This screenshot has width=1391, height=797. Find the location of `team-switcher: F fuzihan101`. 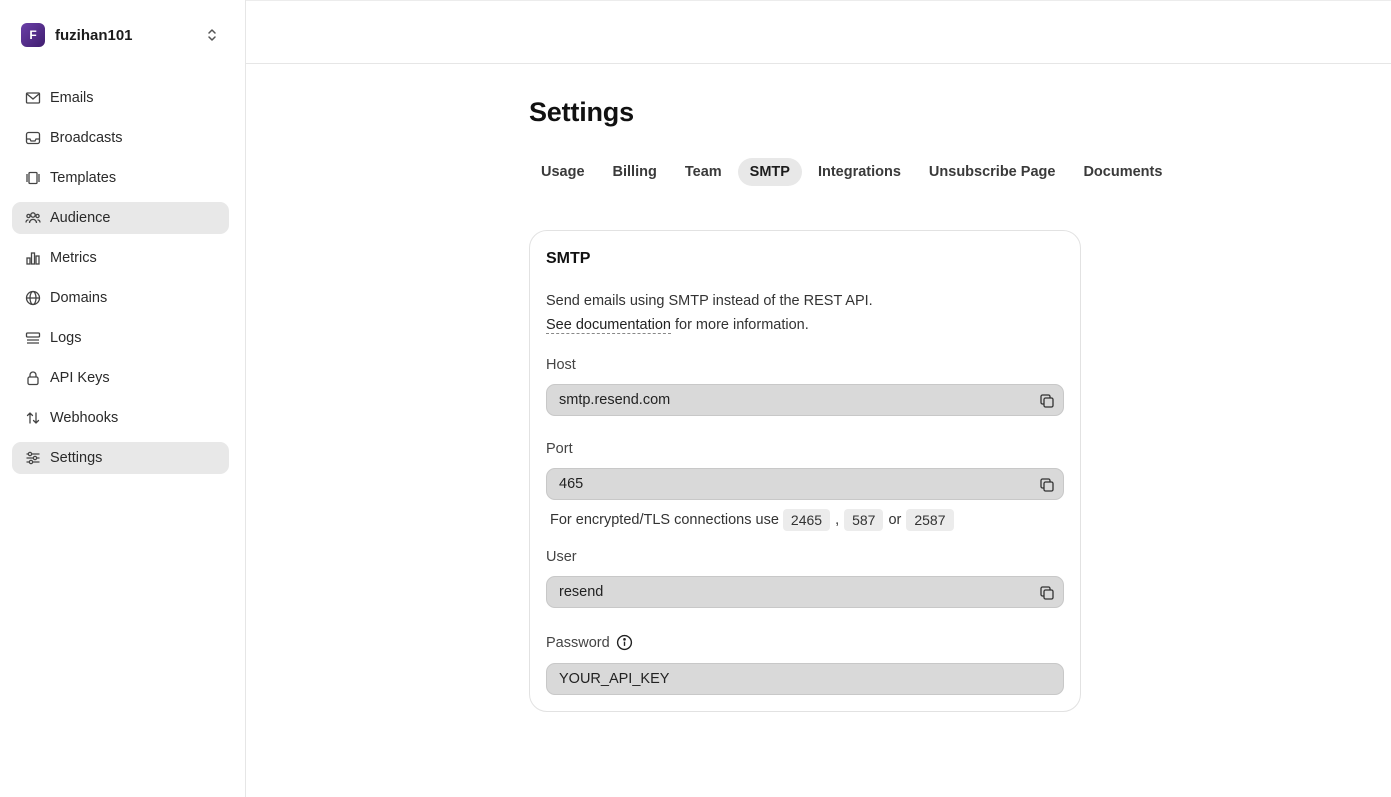

team-switcher: F fuzihan101 is located at coordinates (121, 35).